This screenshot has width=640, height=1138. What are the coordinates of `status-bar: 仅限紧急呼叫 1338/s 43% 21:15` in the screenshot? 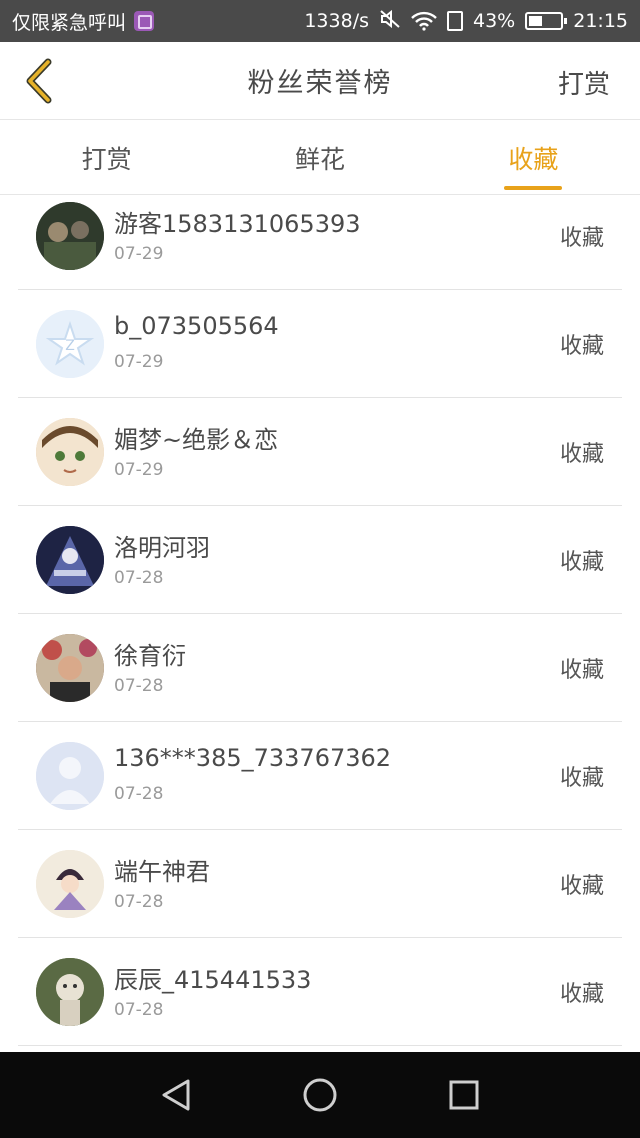 It's located at (320, 21).